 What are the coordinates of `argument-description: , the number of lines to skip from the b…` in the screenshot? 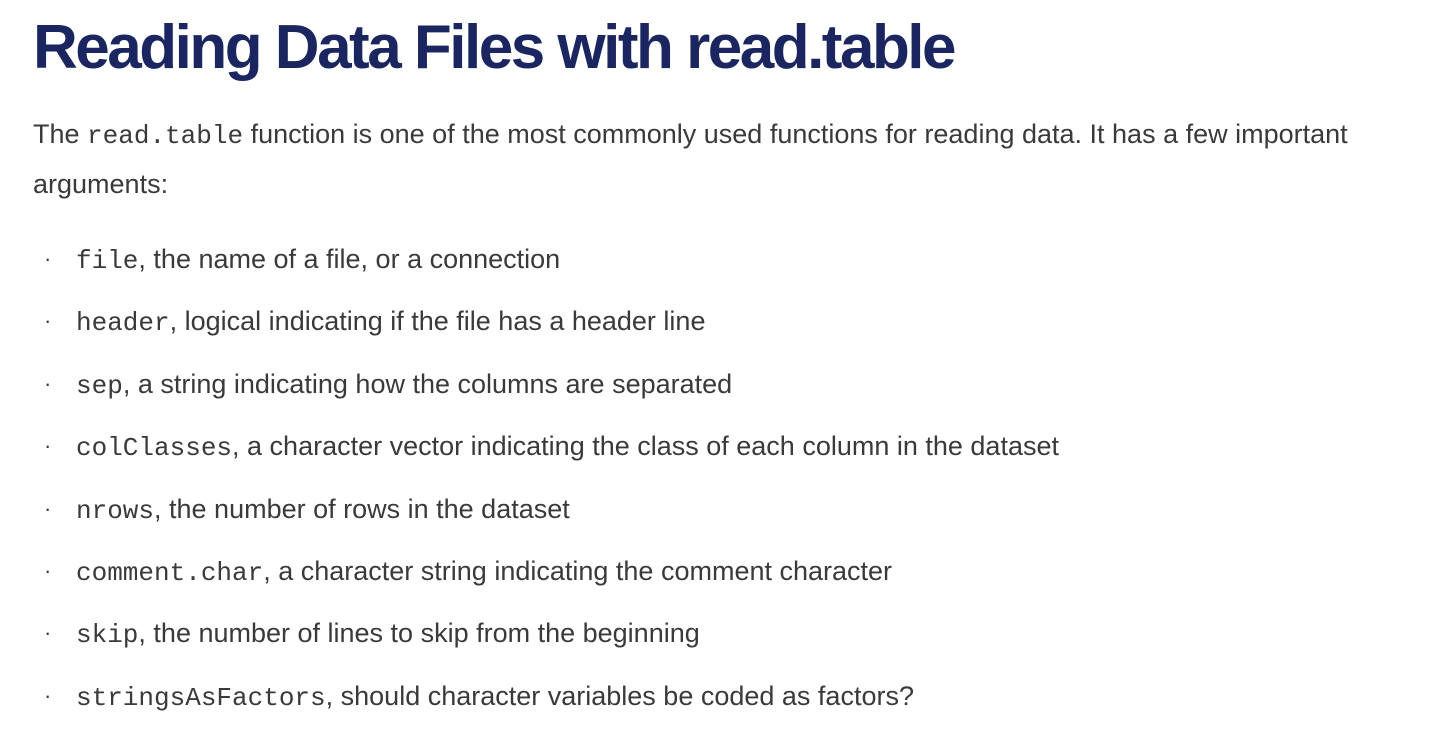 It's located at (419, 633).